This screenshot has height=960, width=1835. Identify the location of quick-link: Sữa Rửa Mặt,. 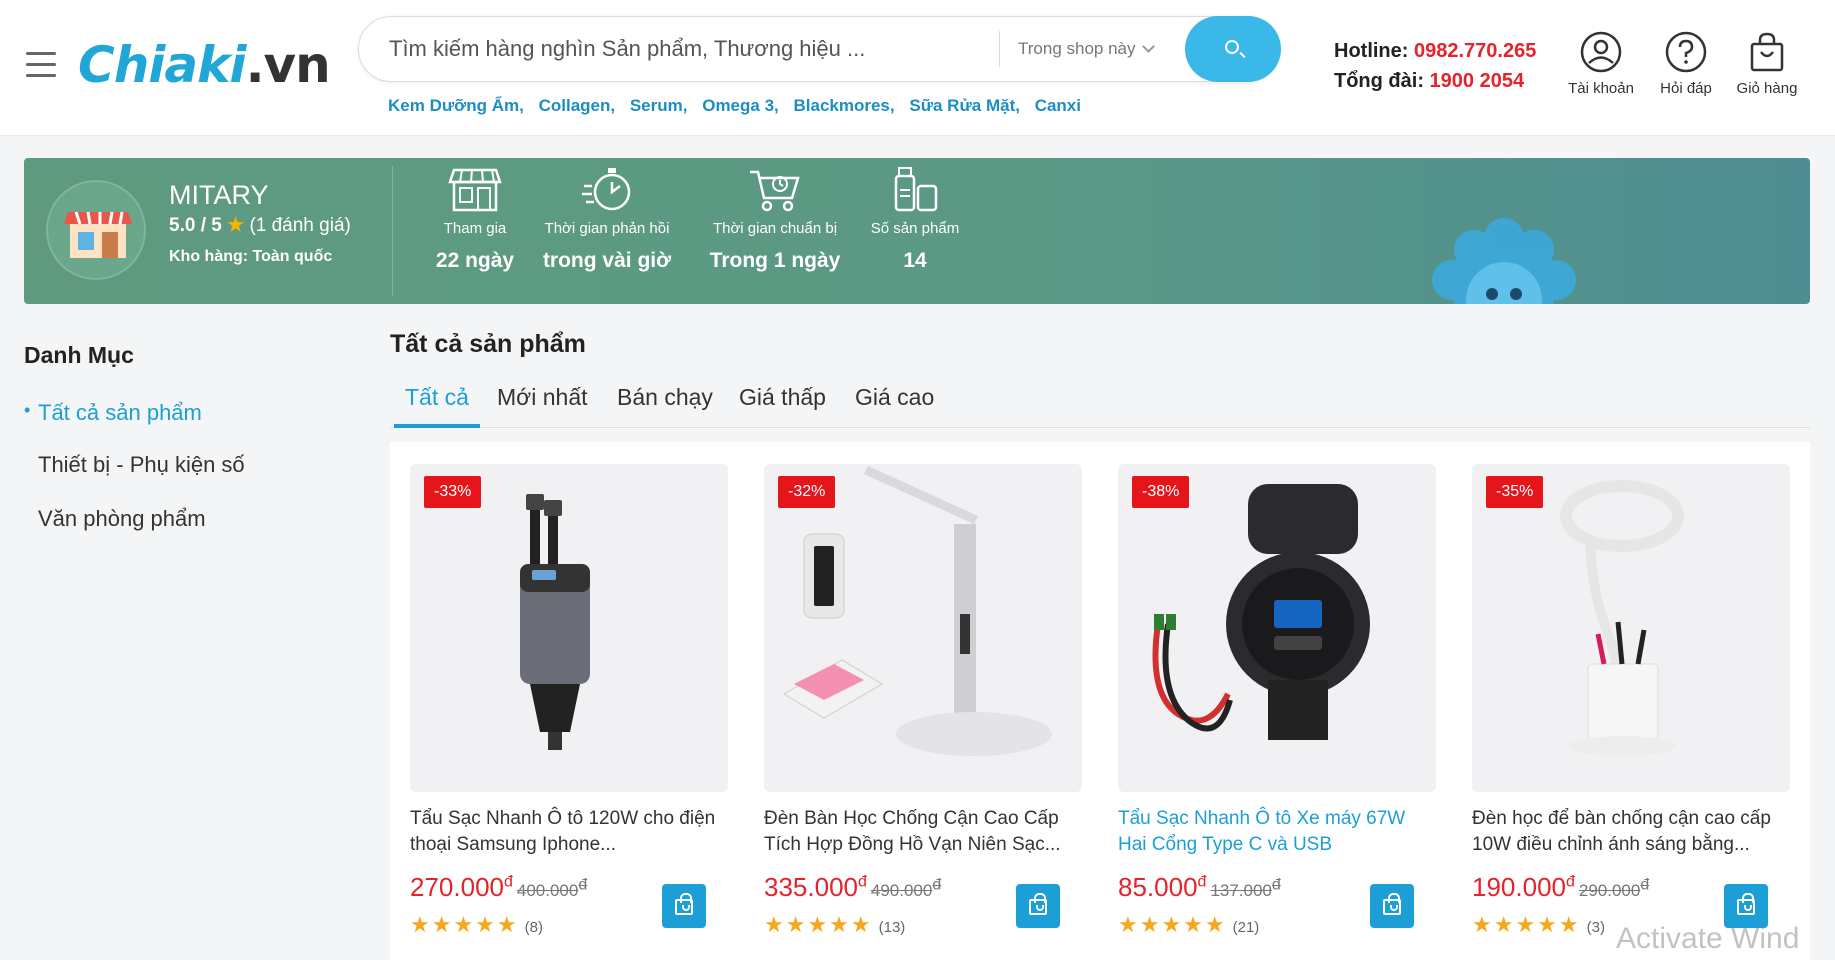
(964, 105).